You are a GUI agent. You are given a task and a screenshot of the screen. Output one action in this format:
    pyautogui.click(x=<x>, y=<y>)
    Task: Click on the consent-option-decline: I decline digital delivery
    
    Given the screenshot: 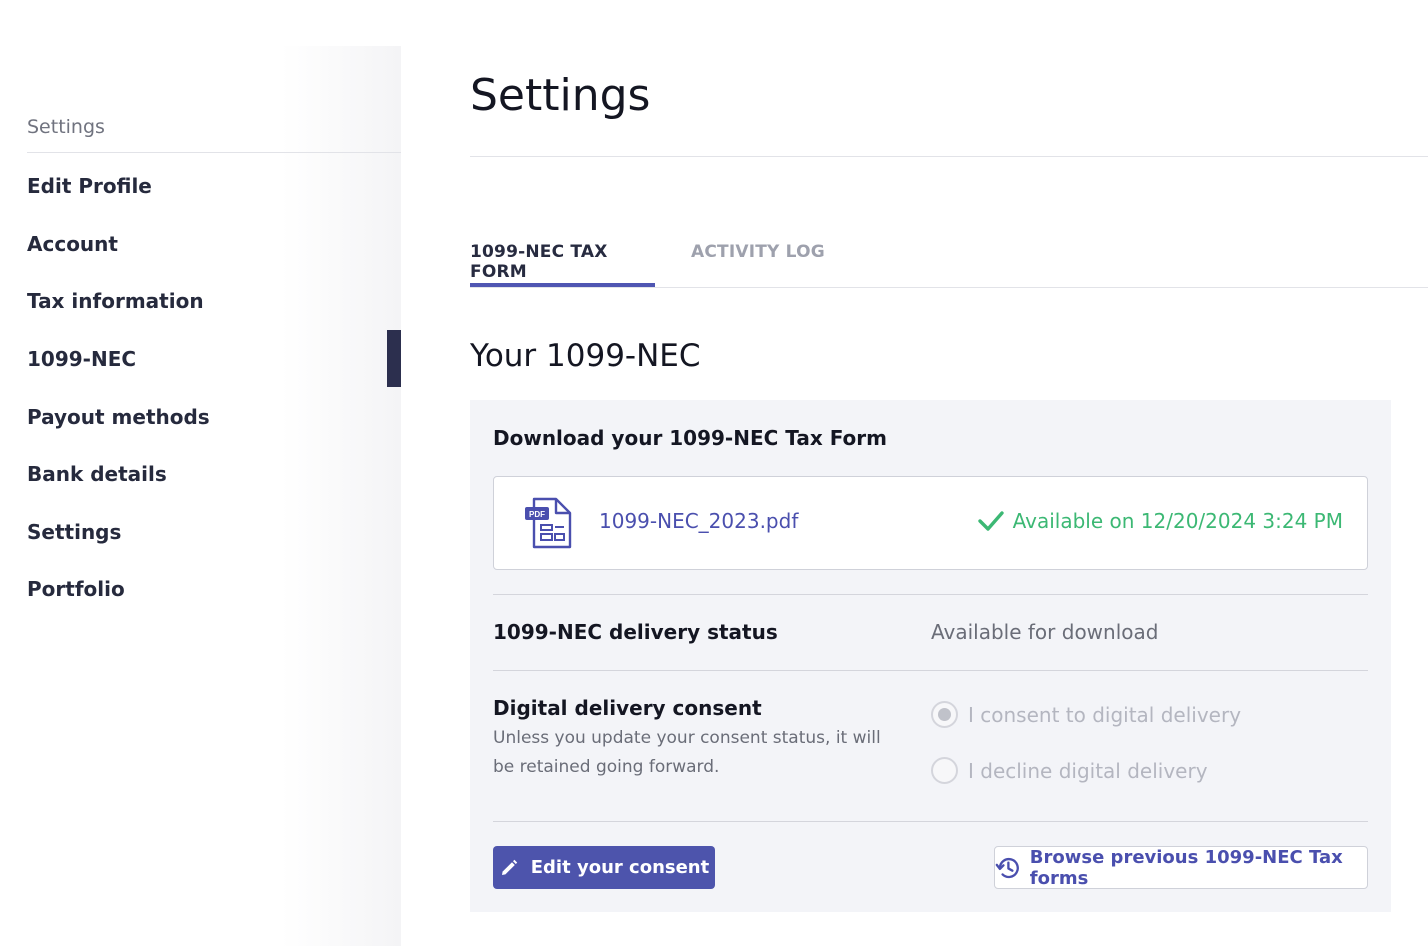 What is the action you would take?
    pyautogui.click(x=1069, y=770)
    